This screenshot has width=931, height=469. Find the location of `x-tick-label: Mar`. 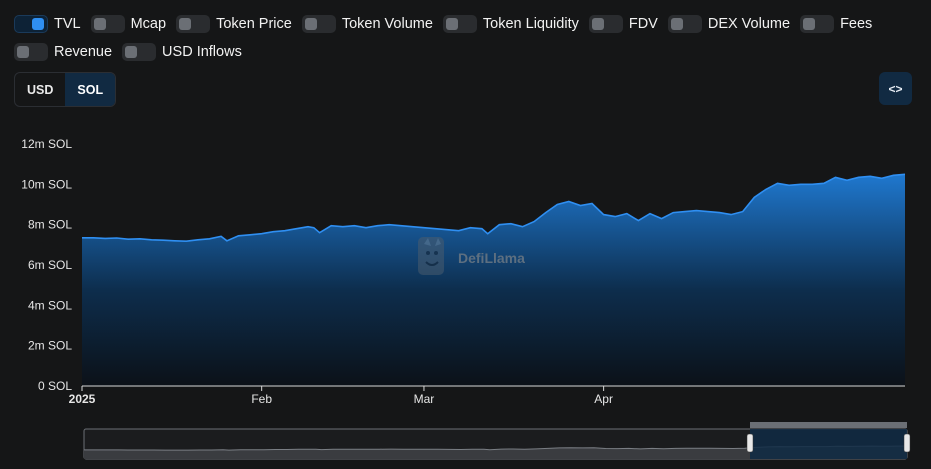

x-tick-label: Mar is located at coordinates (424, 399).